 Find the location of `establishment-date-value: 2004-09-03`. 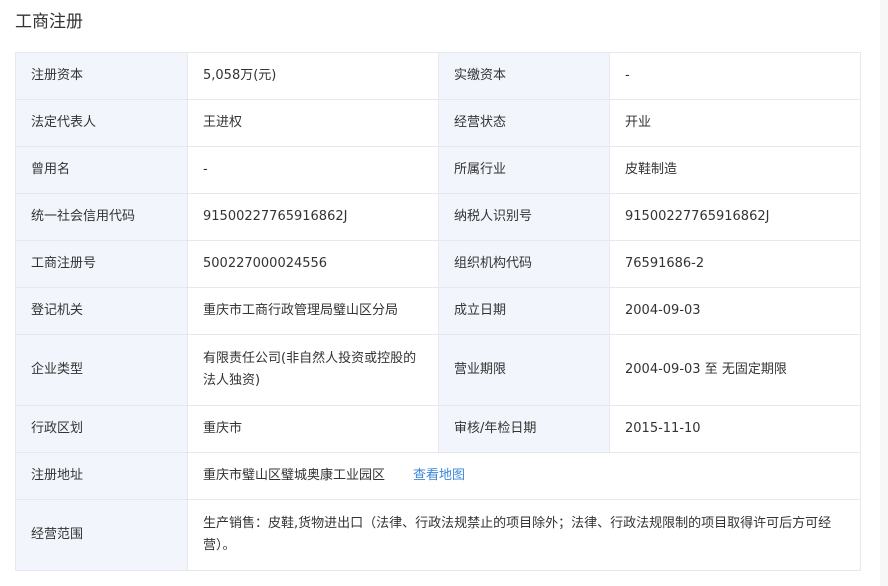

establishment-date-value: 2004-09-03 is located at coordinates (735, 311).